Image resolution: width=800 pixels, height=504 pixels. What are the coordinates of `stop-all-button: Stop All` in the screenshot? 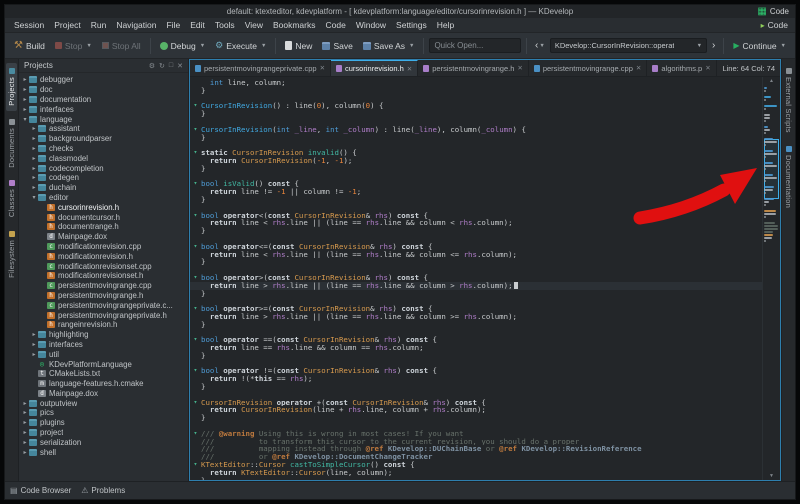 It's located at (121, 46).